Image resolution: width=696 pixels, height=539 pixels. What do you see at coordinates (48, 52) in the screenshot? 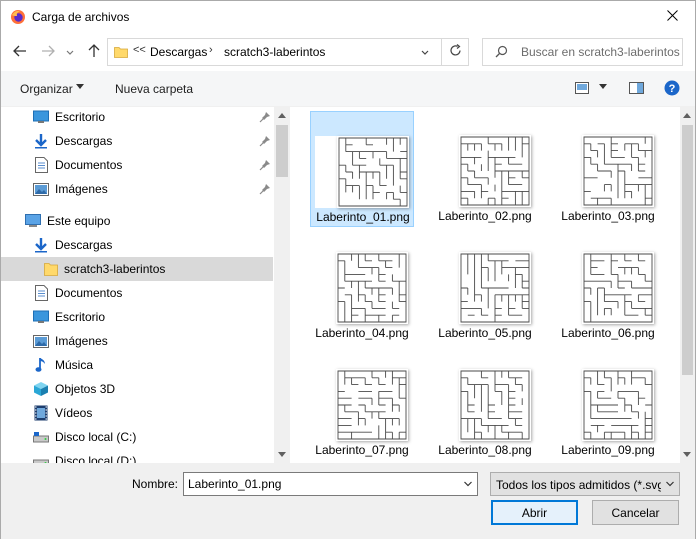
I see `forward-button` at bounding box center [48, 52].